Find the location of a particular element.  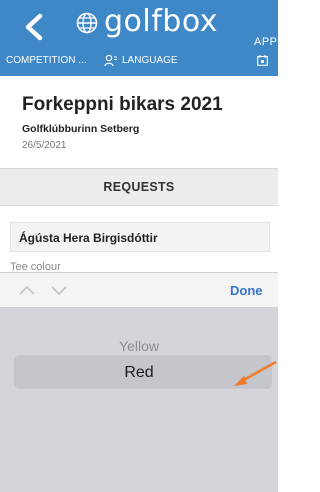

event-date: 26/5/2021 is located at coordinates (44, 145).